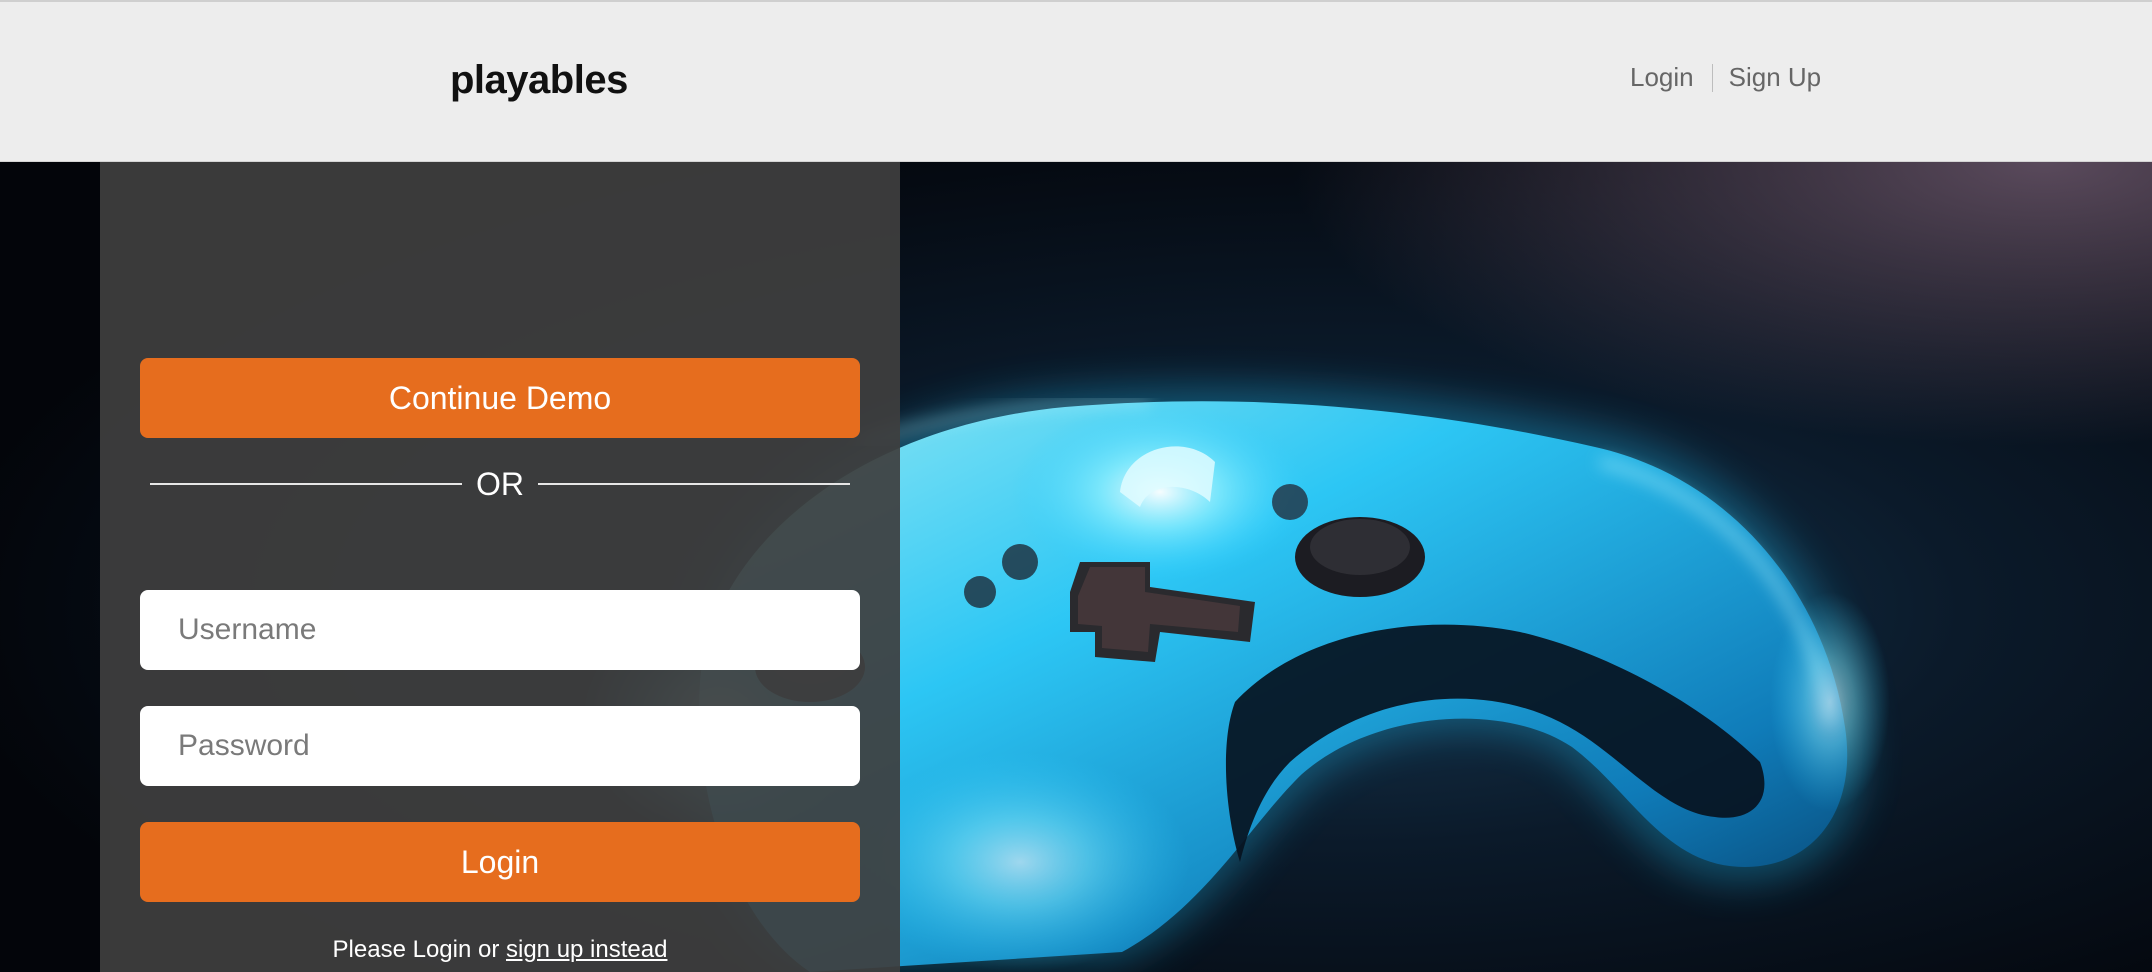  Describe the element at coordinates (1725, 77) in the screenshot. I see `header-nav: Login Sign Up` at that location.